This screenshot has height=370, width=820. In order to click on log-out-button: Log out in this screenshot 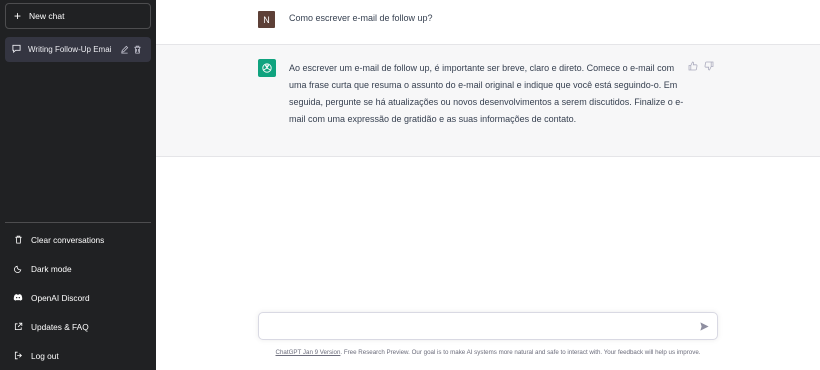, I will do `click(78, 355)`.